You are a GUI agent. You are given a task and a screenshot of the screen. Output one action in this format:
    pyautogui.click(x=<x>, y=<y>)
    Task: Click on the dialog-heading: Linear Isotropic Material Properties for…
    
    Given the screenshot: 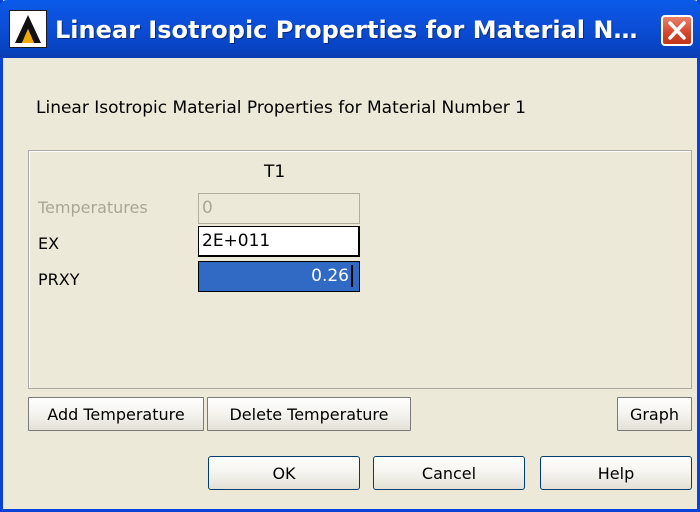 What is the action you would take?
    pyautogui.click(x=281, y=108)
    